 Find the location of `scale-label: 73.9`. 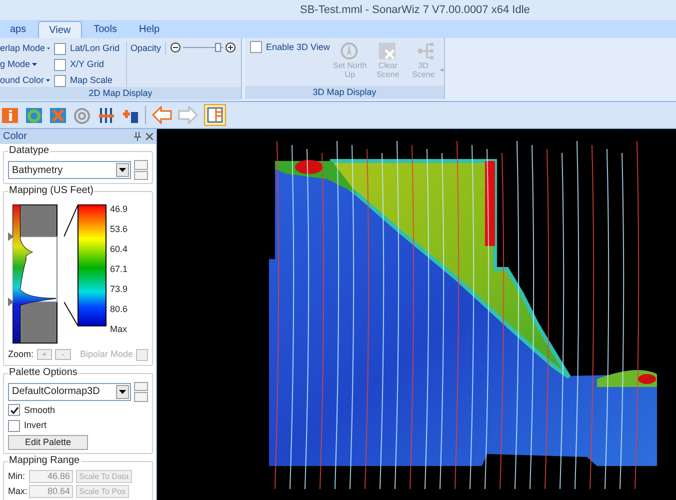

scale-label: 73.9 is located at coordinates (119, 289).